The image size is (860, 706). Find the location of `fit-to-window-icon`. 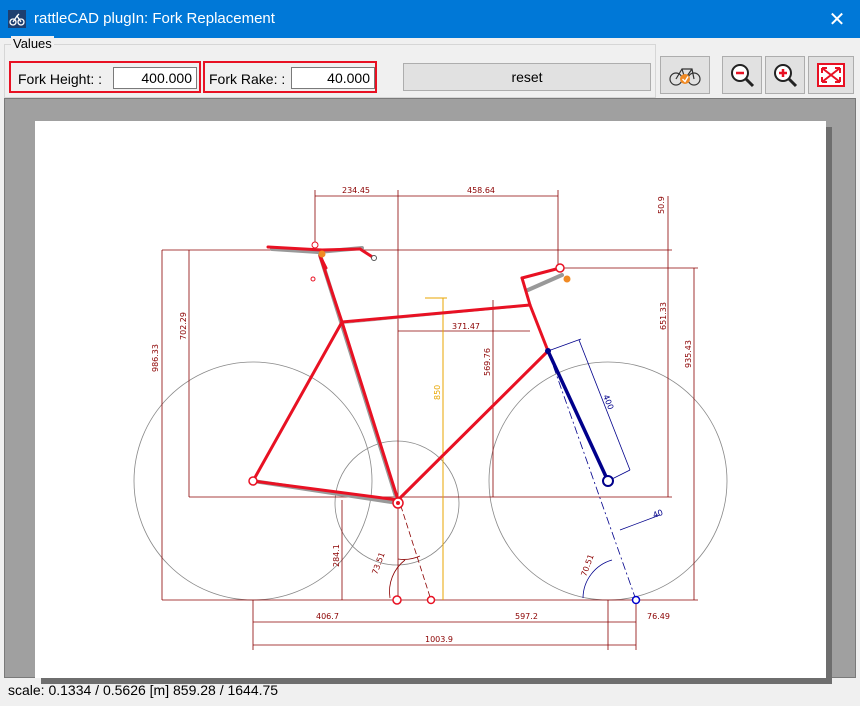

fit-to-window-icon is located at coordinates (831, 75).